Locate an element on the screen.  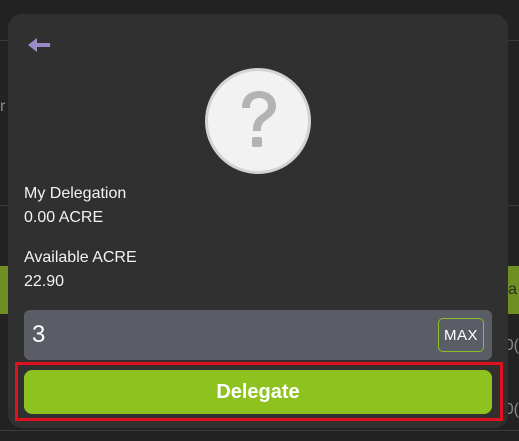
background-text-fragment: r is located at coordinates (3, 106).